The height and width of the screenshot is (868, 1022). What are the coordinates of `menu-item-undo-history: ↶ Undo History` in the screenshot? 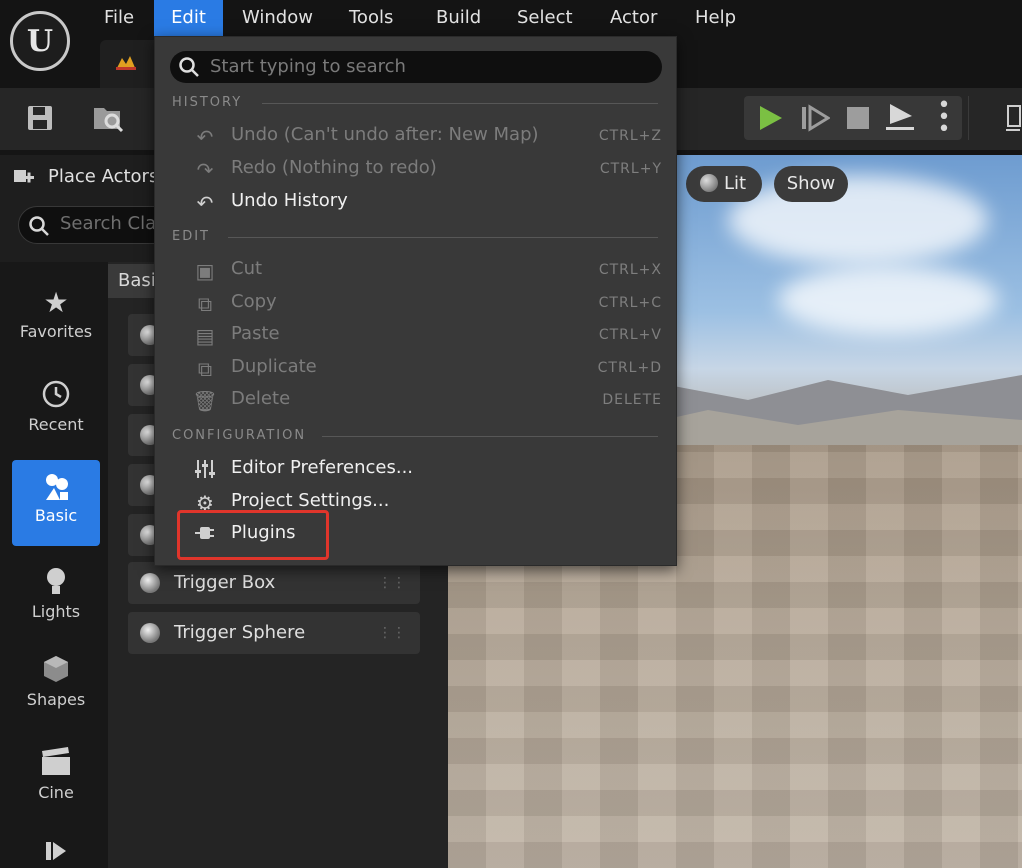 It's located at (427, 203).